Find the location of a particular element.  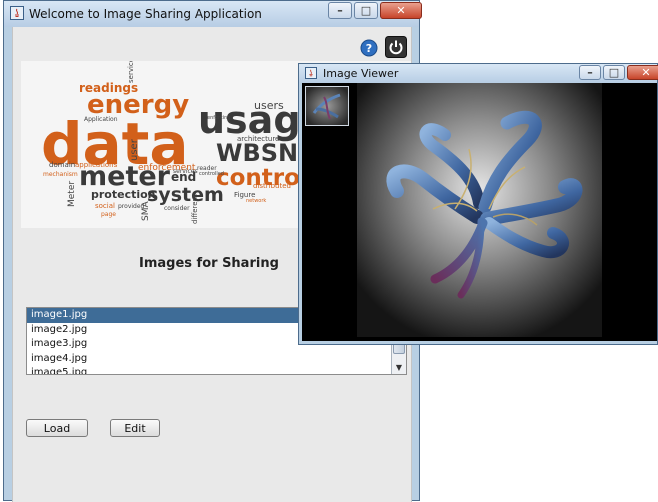

wc-word: Meter is located at coordinates (72, 194).